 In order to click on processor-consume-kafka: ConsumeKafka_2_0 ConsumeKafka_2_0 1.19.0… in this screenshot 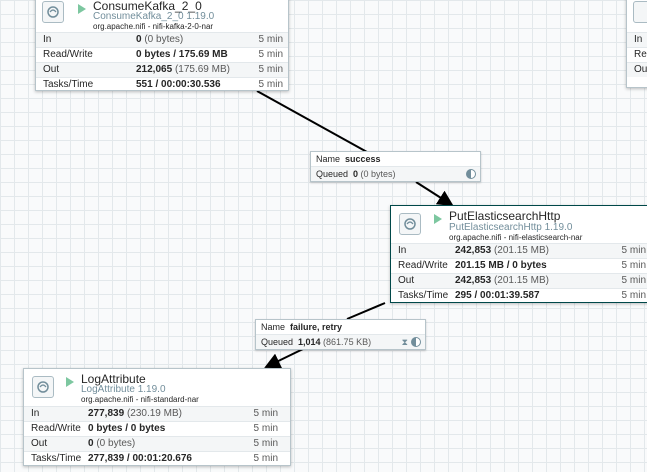, I will do `click(162, 45)`.